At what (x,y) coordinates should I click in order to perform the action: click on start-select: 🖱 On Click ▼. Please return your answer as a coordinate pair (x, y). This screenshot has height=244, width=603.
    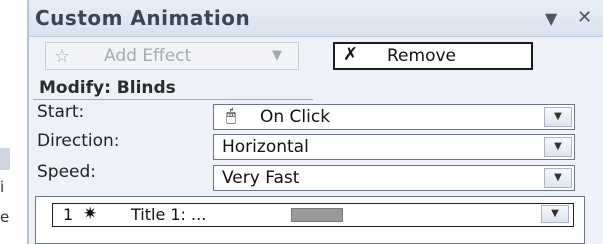
    Looking at the image, I should click on (394, 117).